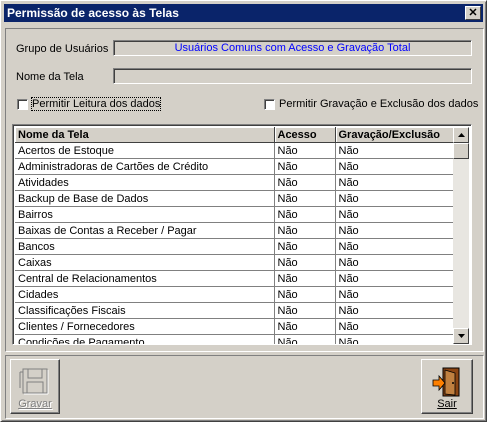  I want to click on gravar-label: Gravar, so click(35, 404).